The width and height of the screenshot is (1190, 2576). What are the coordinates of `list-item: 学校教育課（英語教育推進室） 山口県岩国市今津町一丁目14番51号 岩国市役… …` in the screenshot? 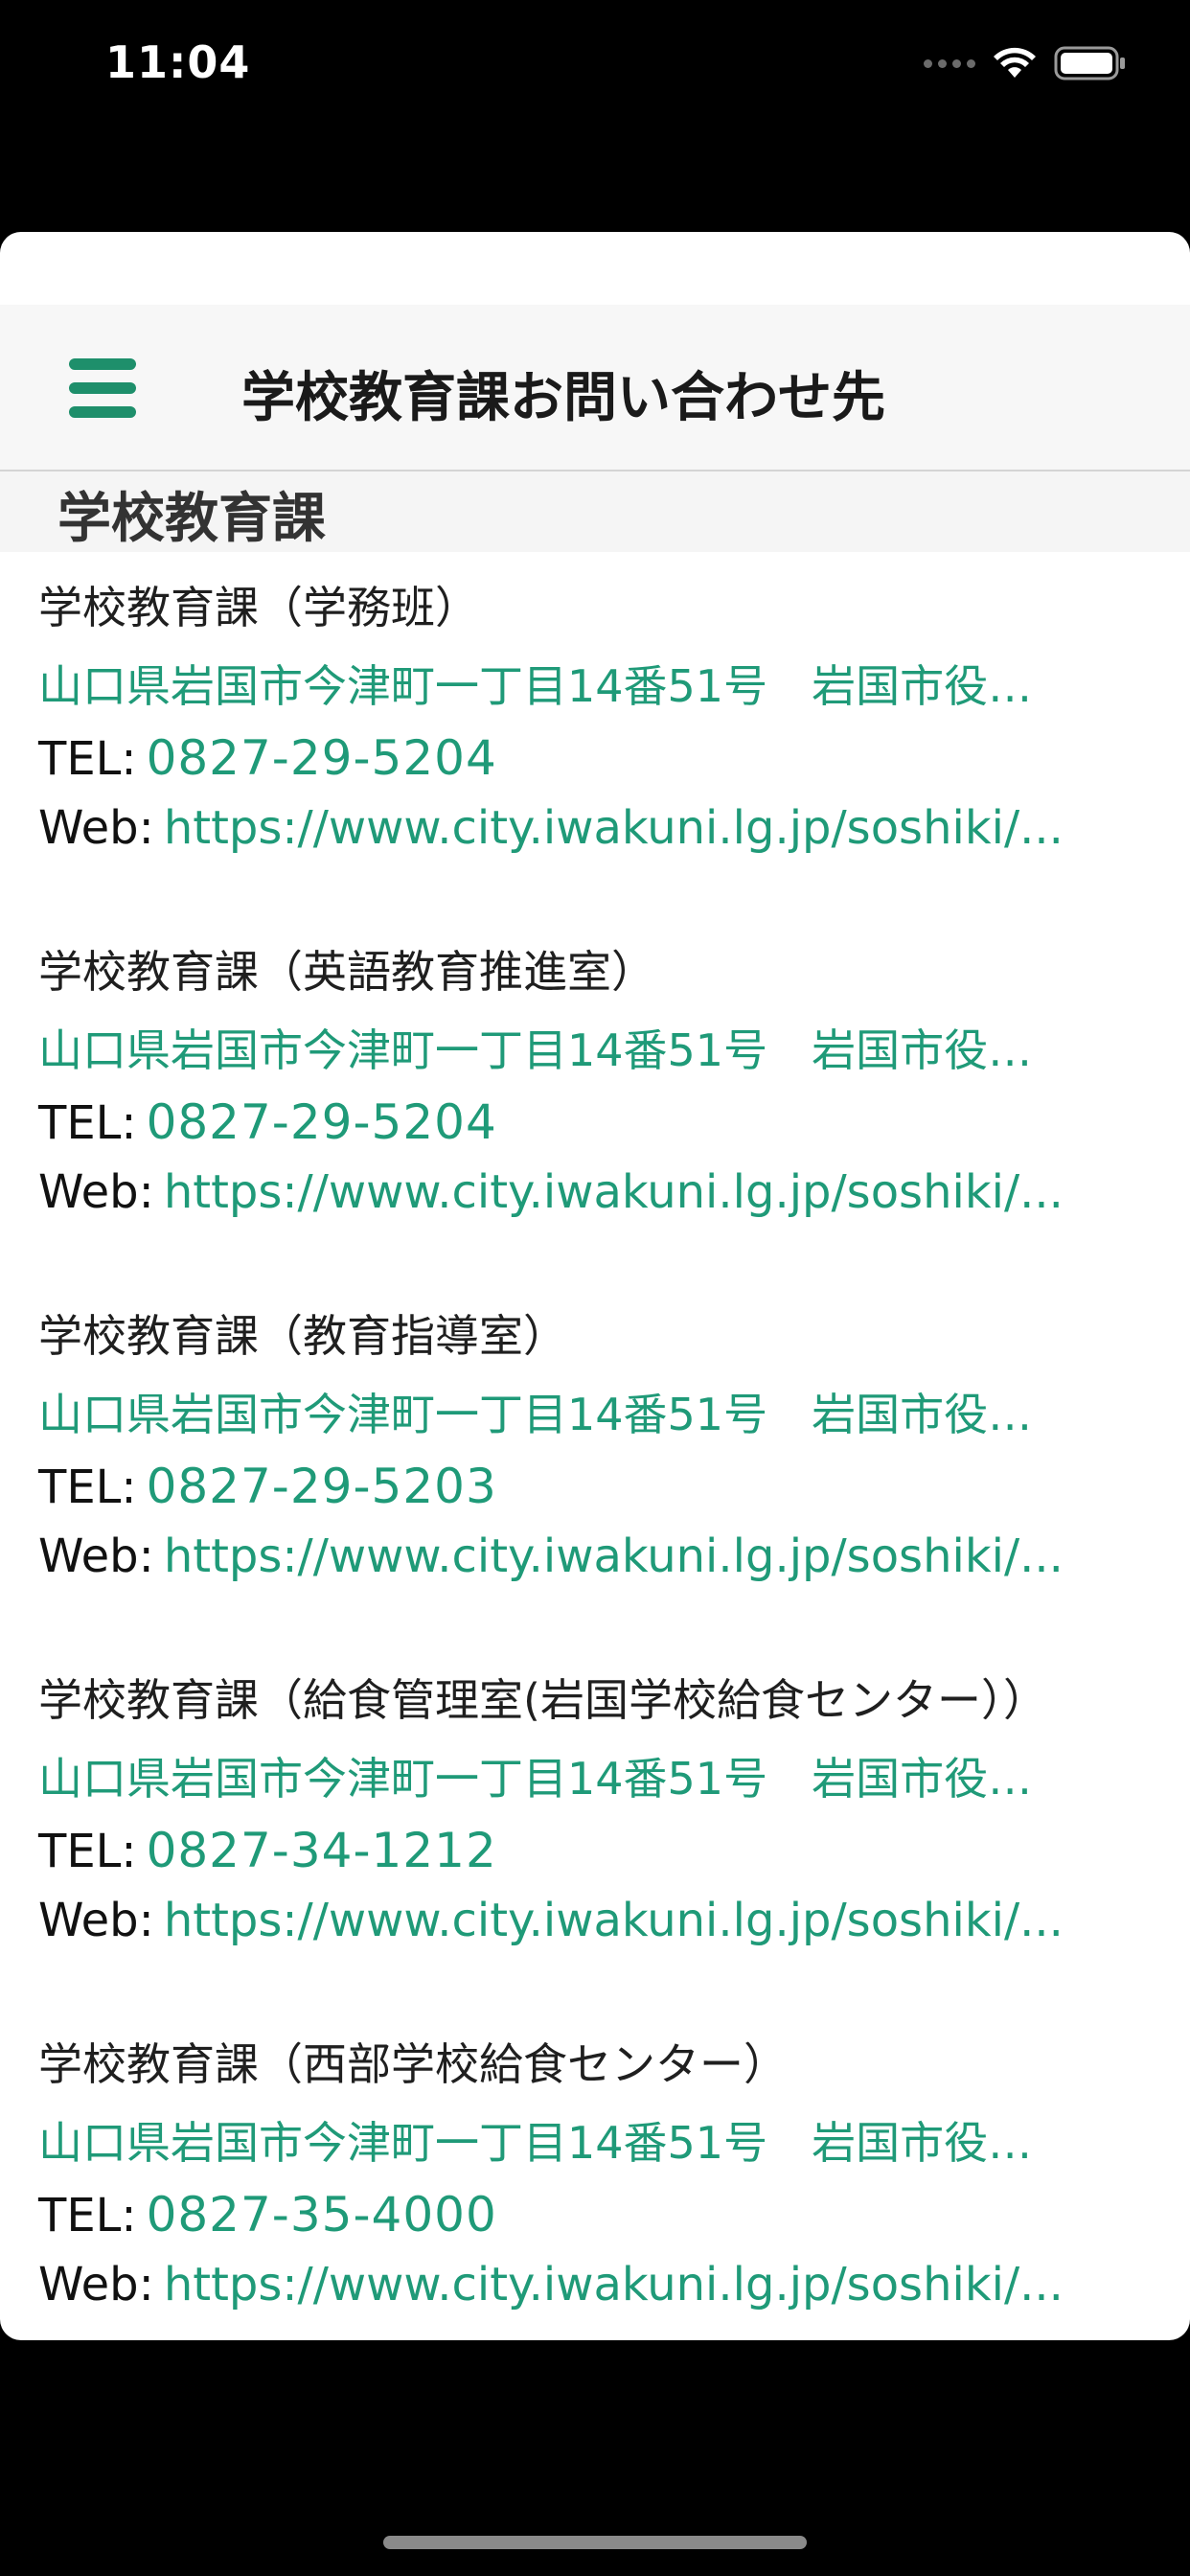 It's located at (595, 1098).